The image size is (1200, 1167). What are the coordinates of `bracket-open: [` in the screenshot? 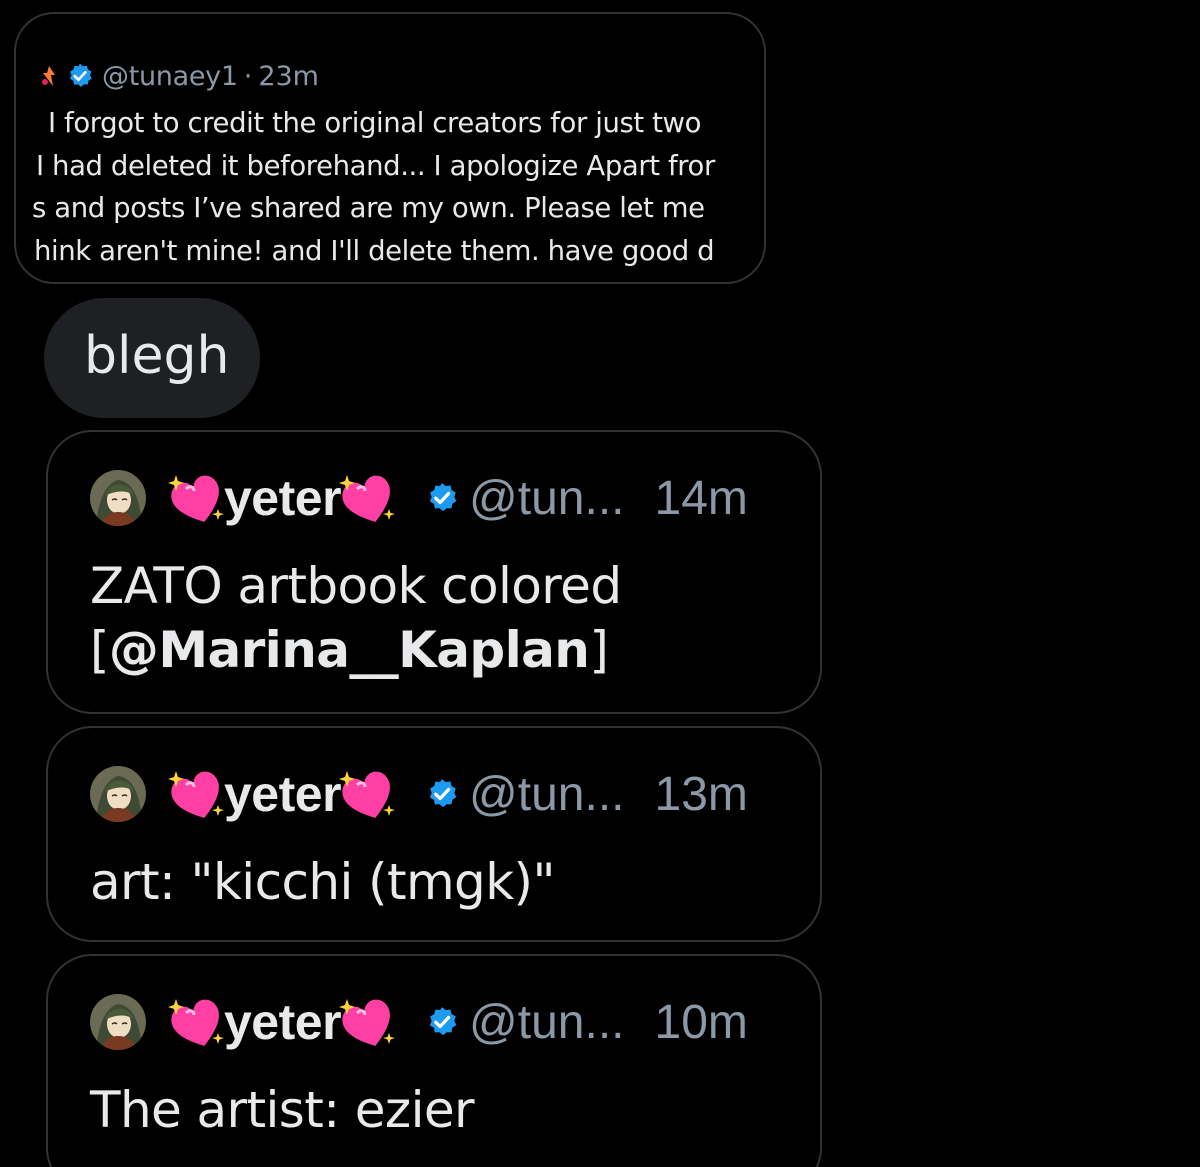 It's located at (100, 650).